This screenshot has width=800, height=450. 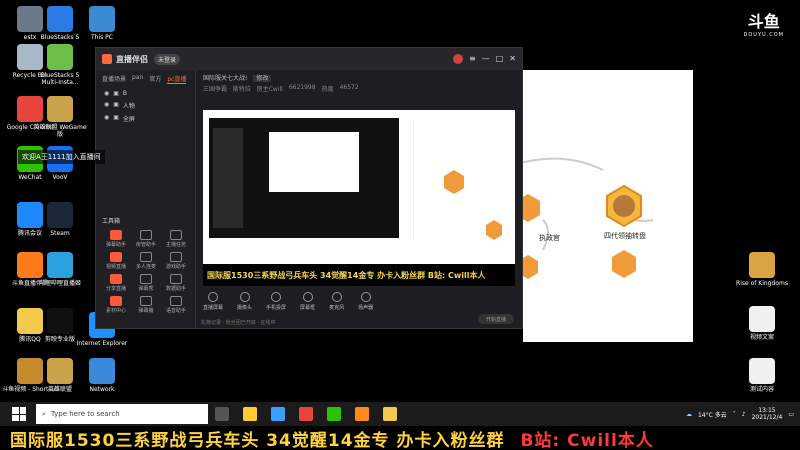 I want to click on tool-button: 游戏助手, so click(x=176, y=261).